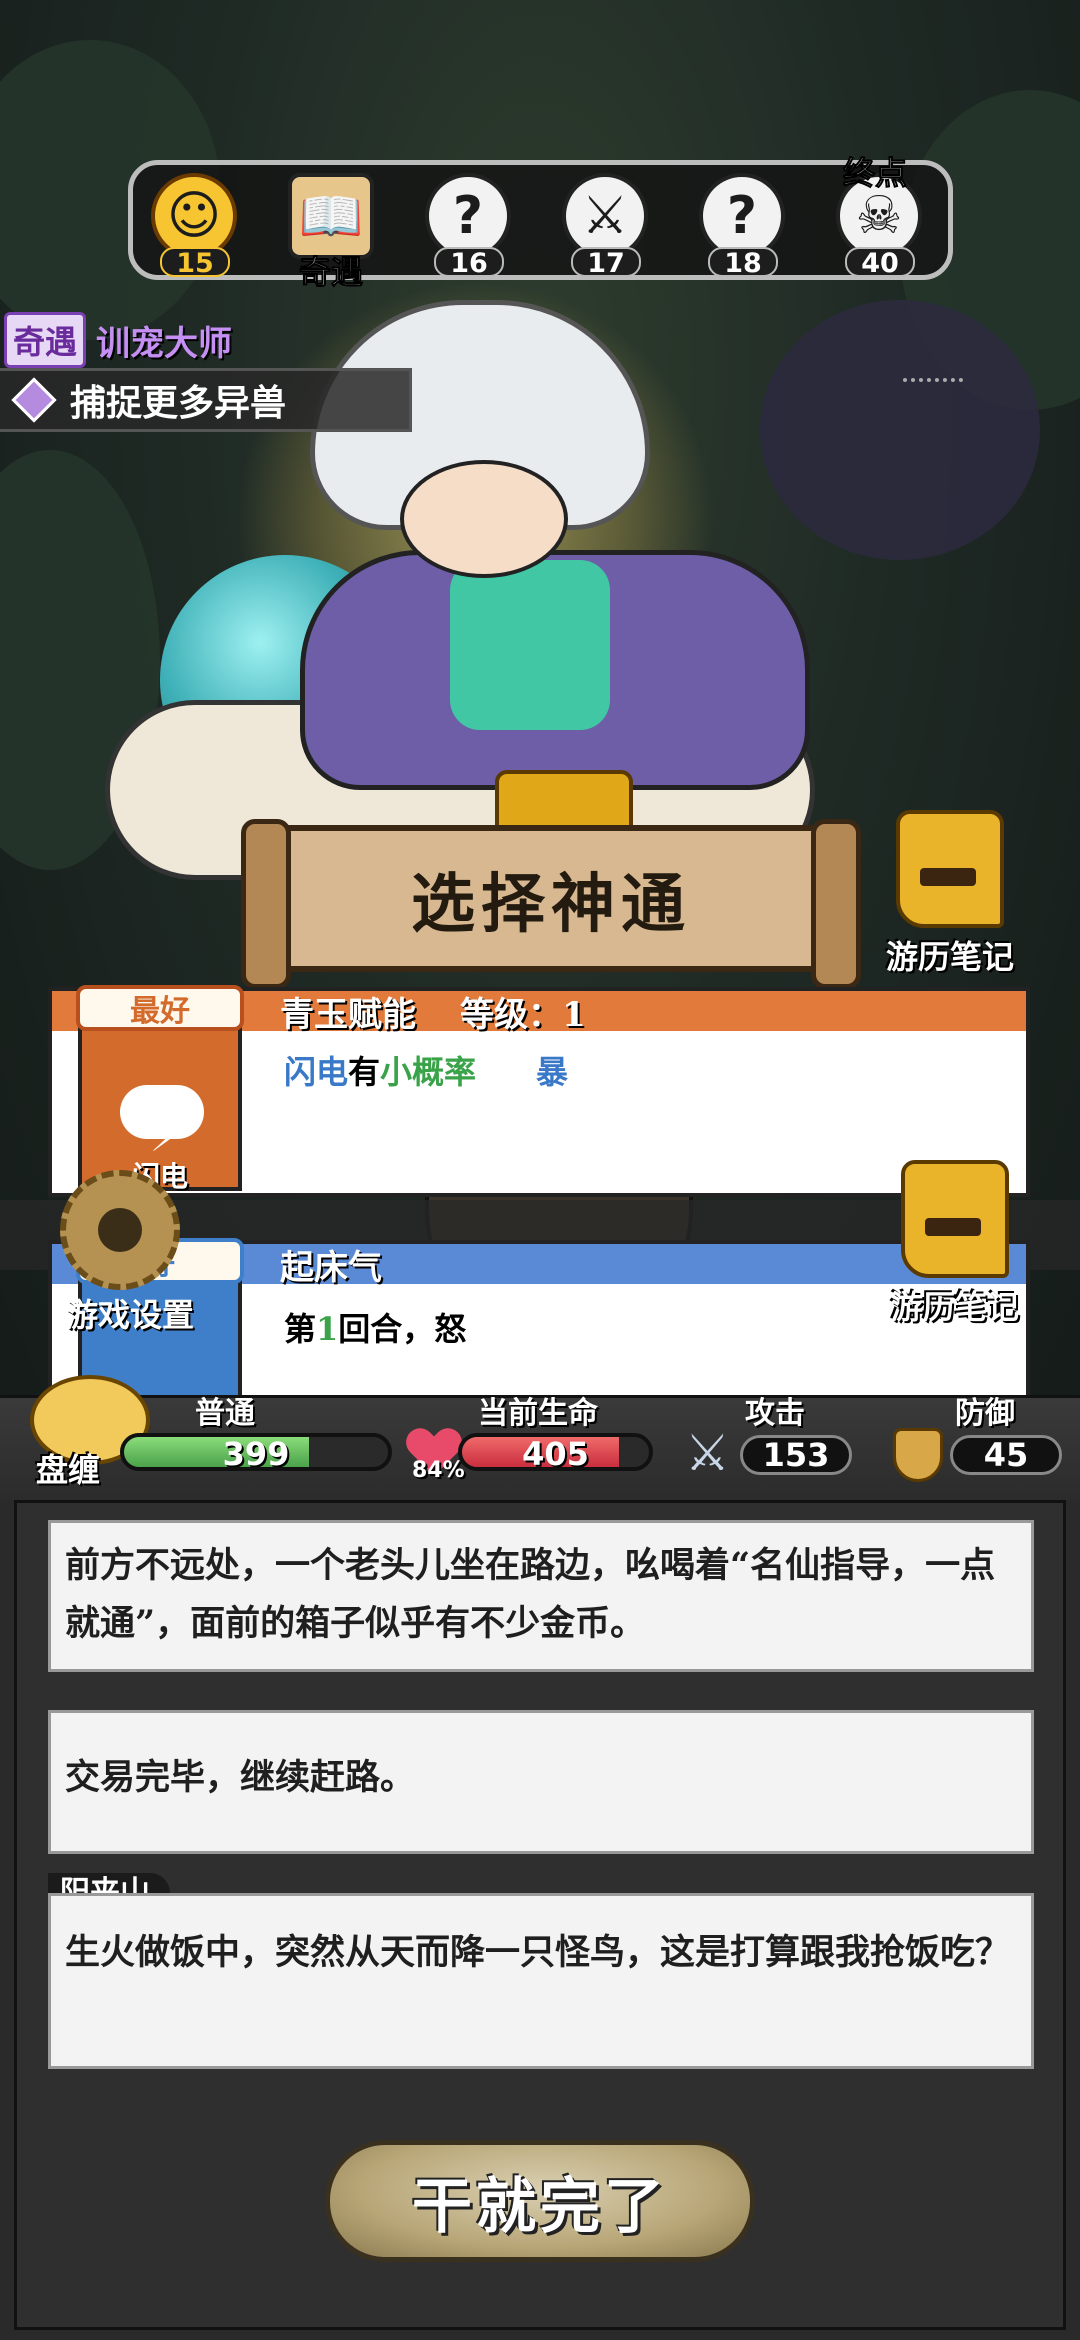  Describe the element at coordinates (225, 1413) in the screenshot. I see `rank-label: 普通` at that location.